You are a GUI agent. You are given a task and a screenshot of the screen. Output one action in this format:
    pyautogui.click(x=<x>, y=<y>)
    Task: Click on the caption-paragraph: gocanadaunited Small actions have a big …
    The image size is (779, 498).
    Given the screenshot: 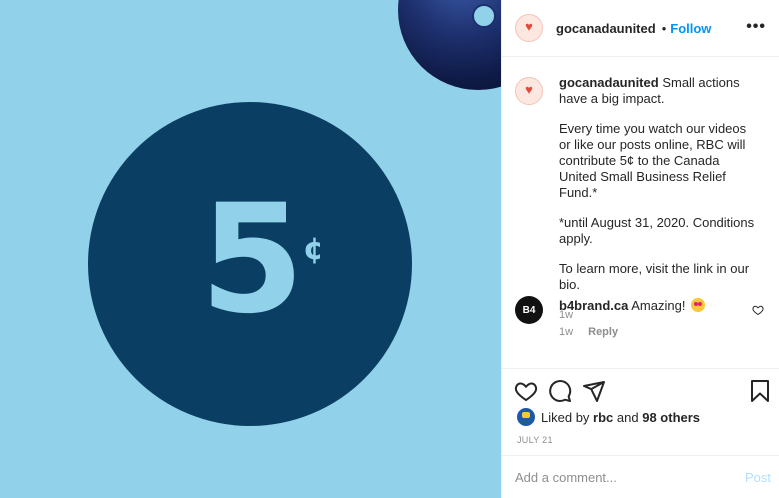 What is the action you would take?
    pyautogui.click(x=659, y=91)
    